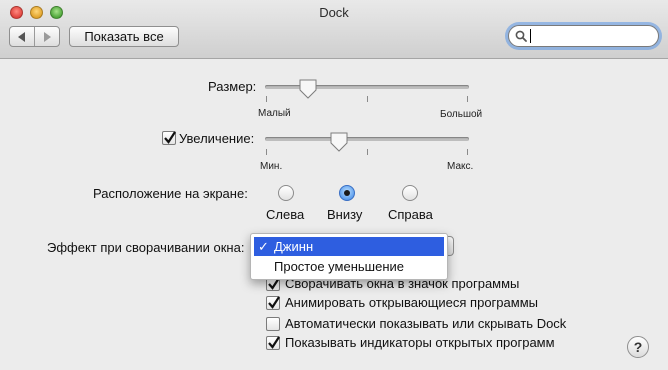 The image size is (668, 370). I want to click on minimize-effect-label: Эффект при сворачивании окна:, so click(146, 247).